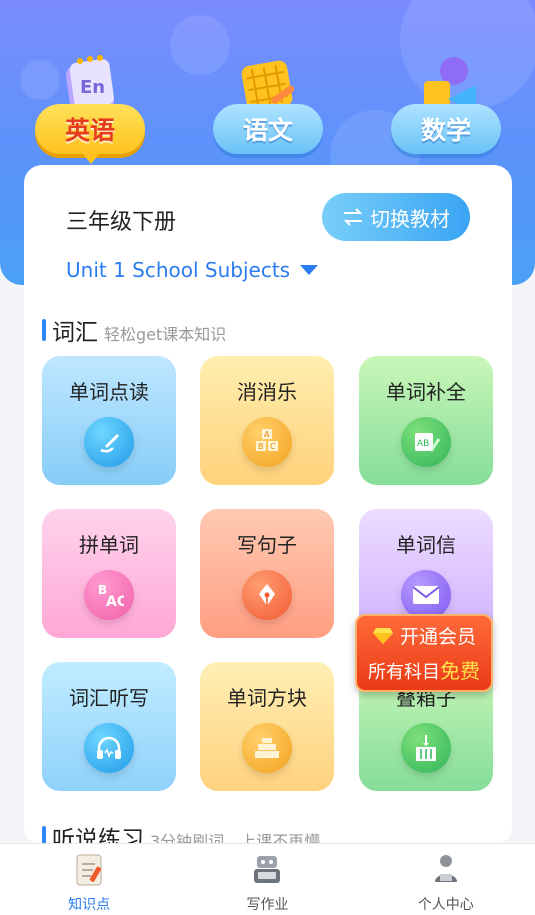 Image resolution: width=535 pixels, height=915 pixels. I want to click on section-marker, so click(44, 330).